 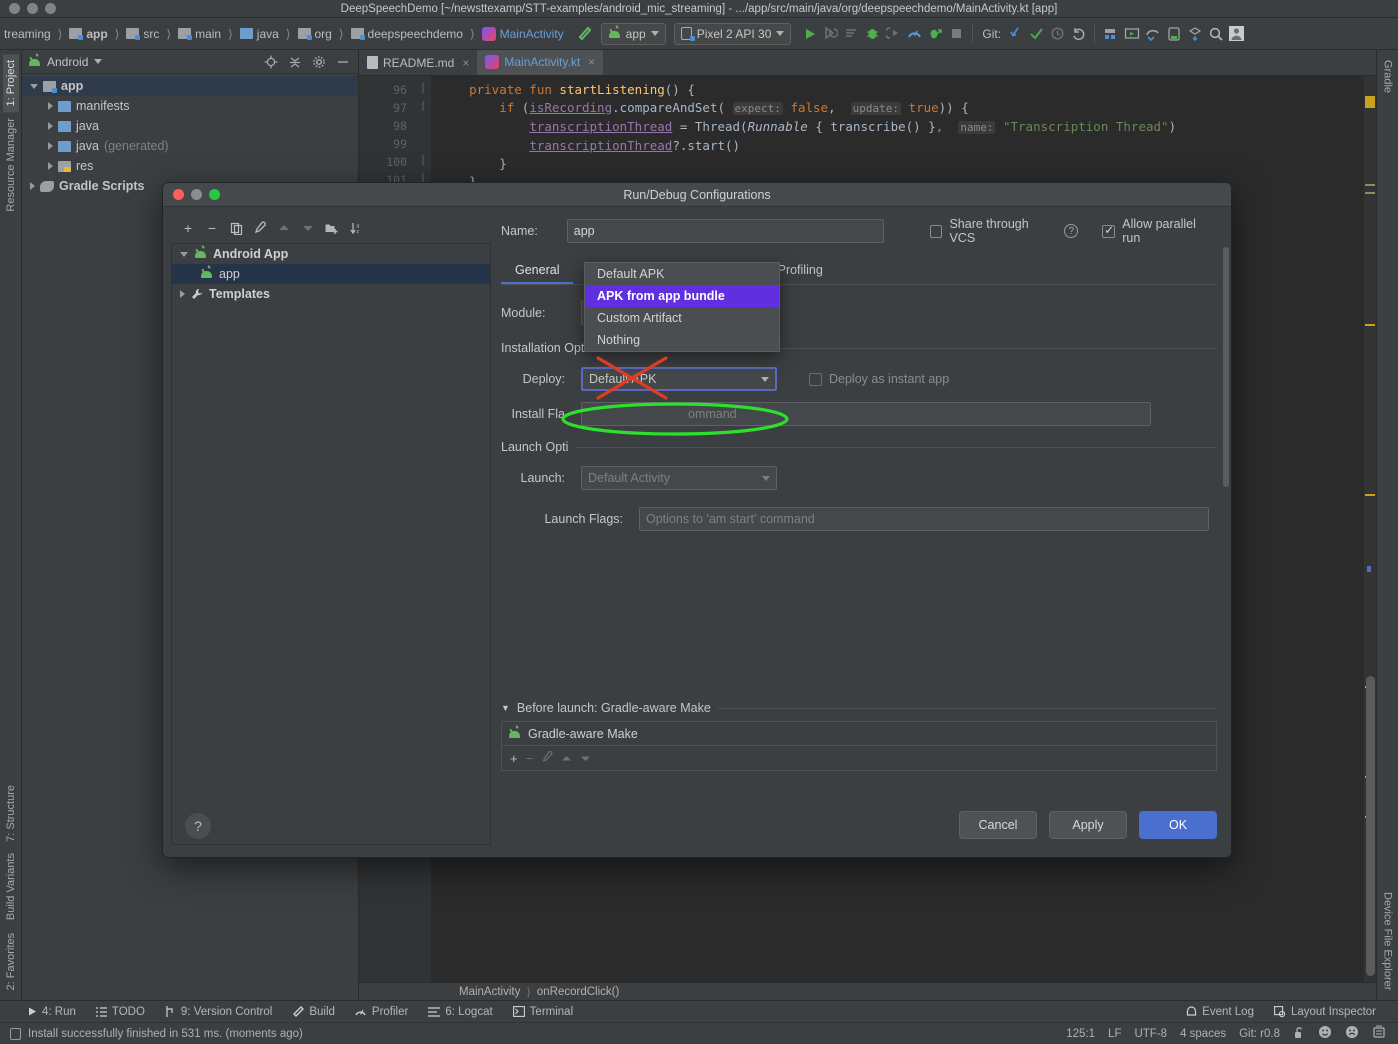 I want to click on before-launch-item: Gradle-aware Make, so click(x=859, y=734).